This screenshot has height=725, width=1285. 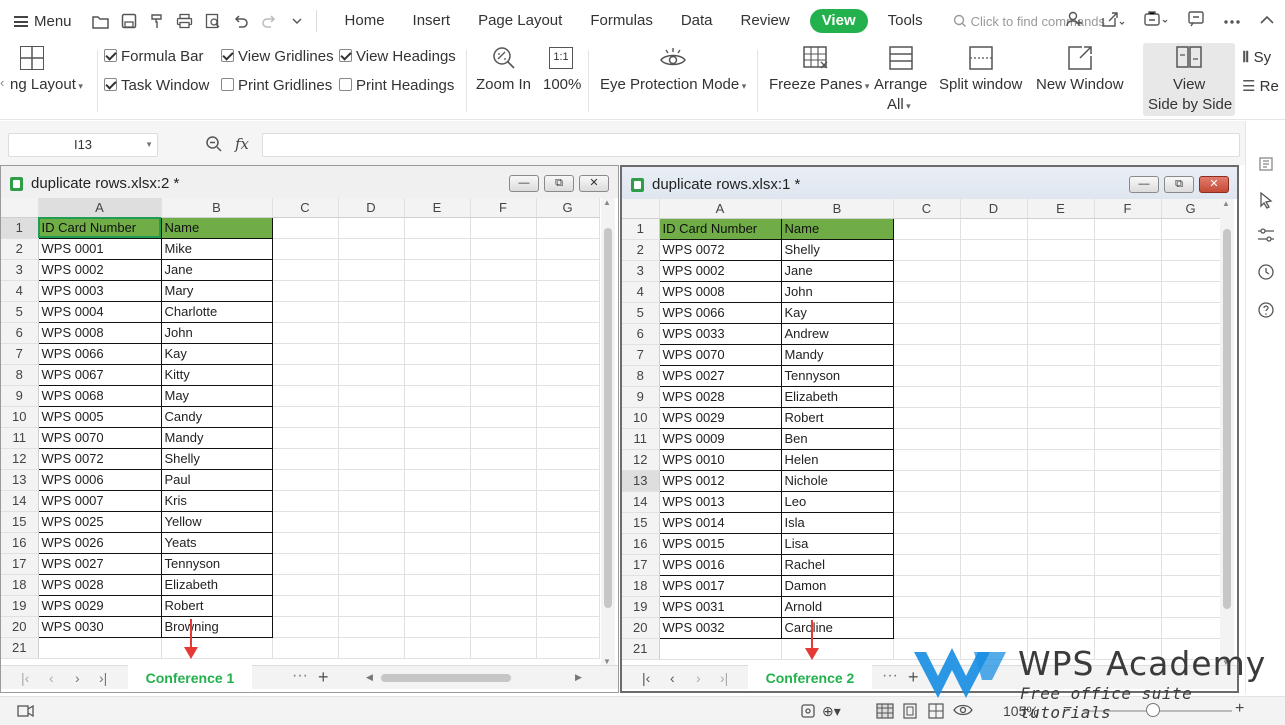 What do you see at coordinates (396, 85) in the screenshot?
I see `print-headings-checkbox: Print Headings` at bounding box center [396, 85].